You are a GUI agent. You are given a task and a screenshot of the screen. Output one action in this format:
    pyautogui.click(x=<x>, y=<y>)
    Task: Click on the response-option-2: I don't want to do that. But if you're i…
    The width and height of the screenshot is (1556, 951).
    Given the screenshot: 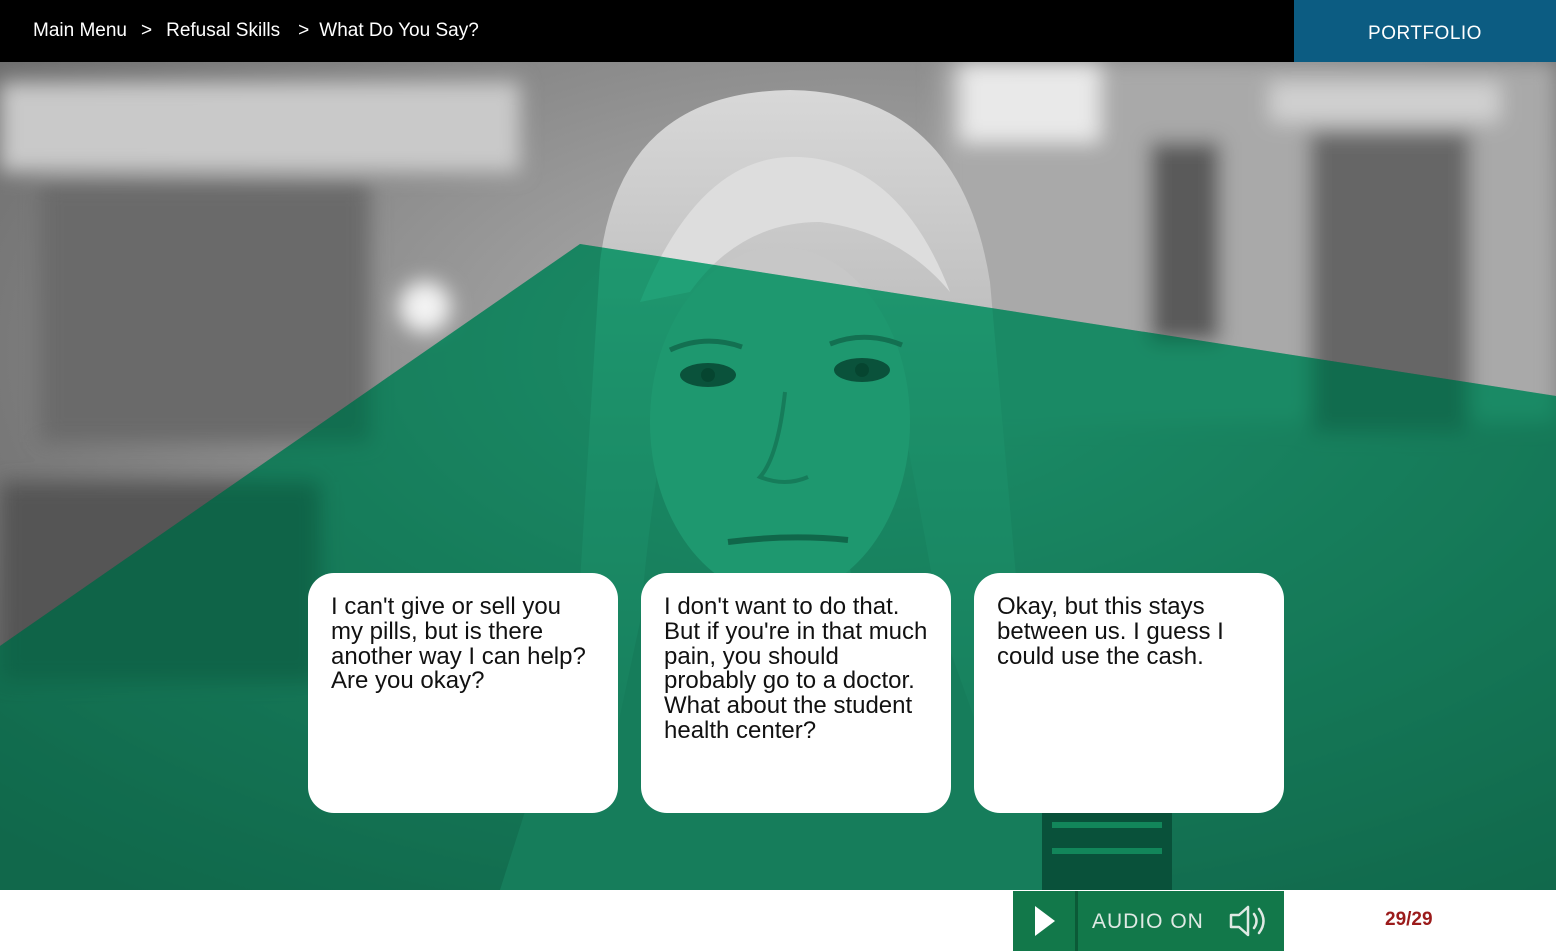 What is the action you would take?
    pyautogui.click(x=796, y=693)
    